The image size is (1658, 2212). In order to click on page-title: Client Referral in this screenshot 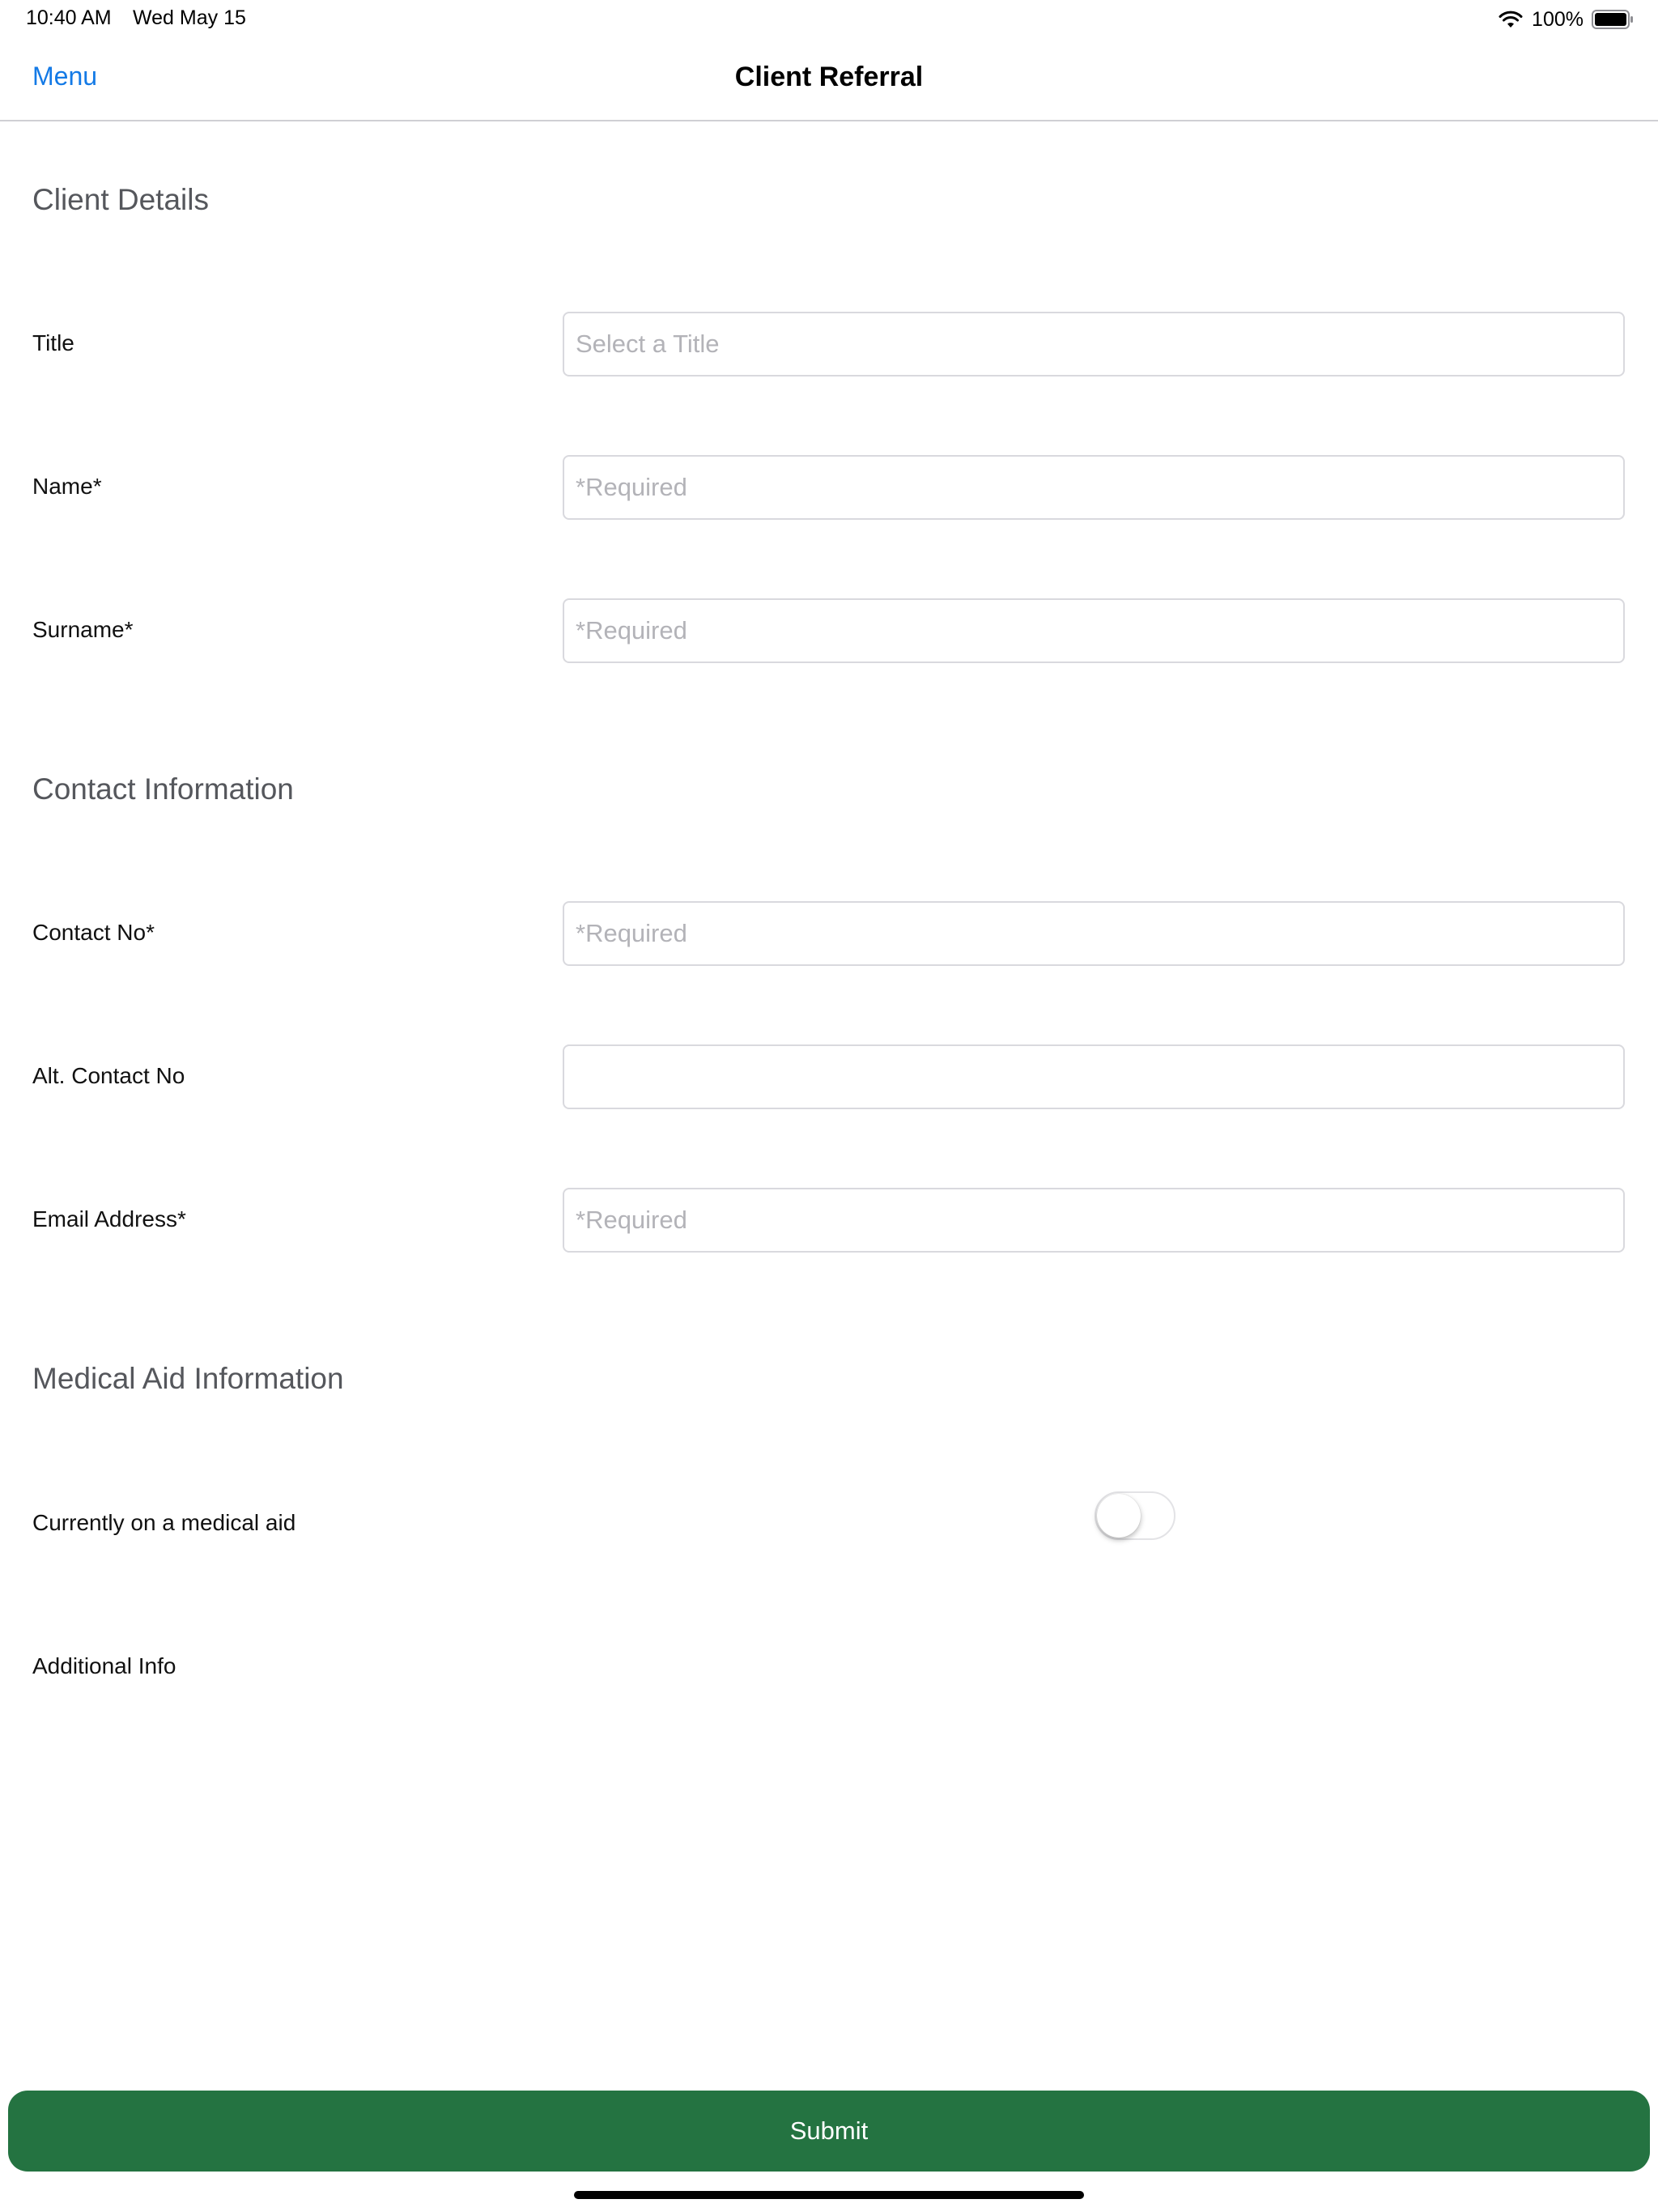, I will do `click(829, 77)`.